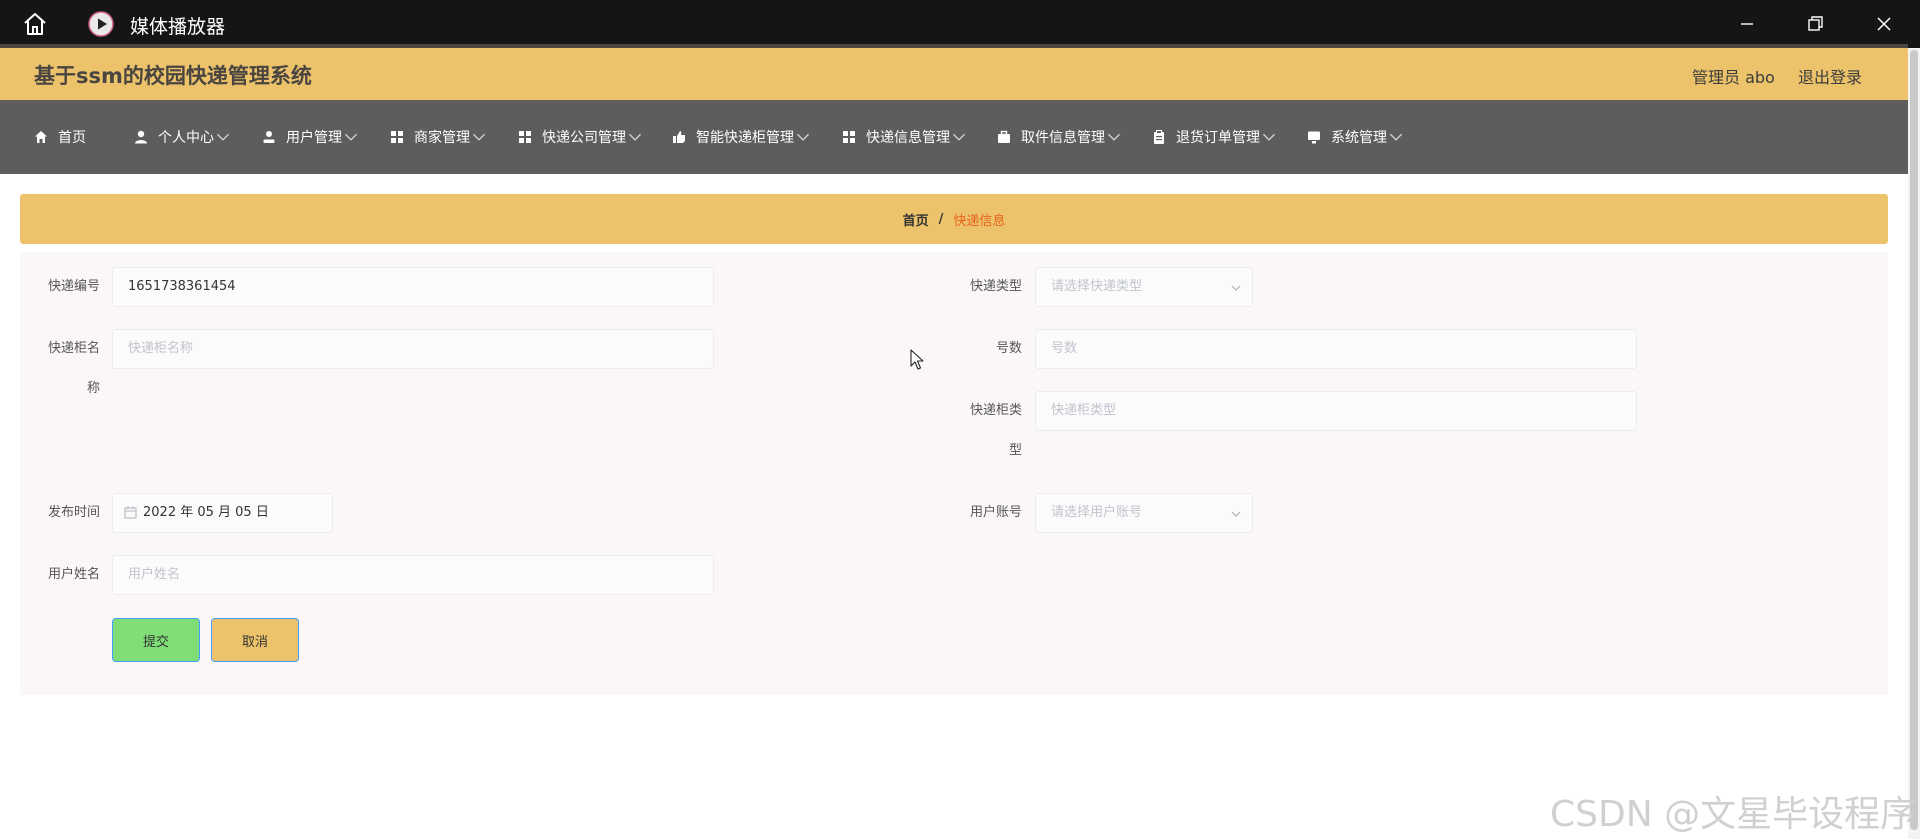 This screenshot has width=1920, height=839. What do you see at coordinates (73, 512) in the screenshot?
I see `publish-time-label: 发布时间` at bounding box center [73, 512].